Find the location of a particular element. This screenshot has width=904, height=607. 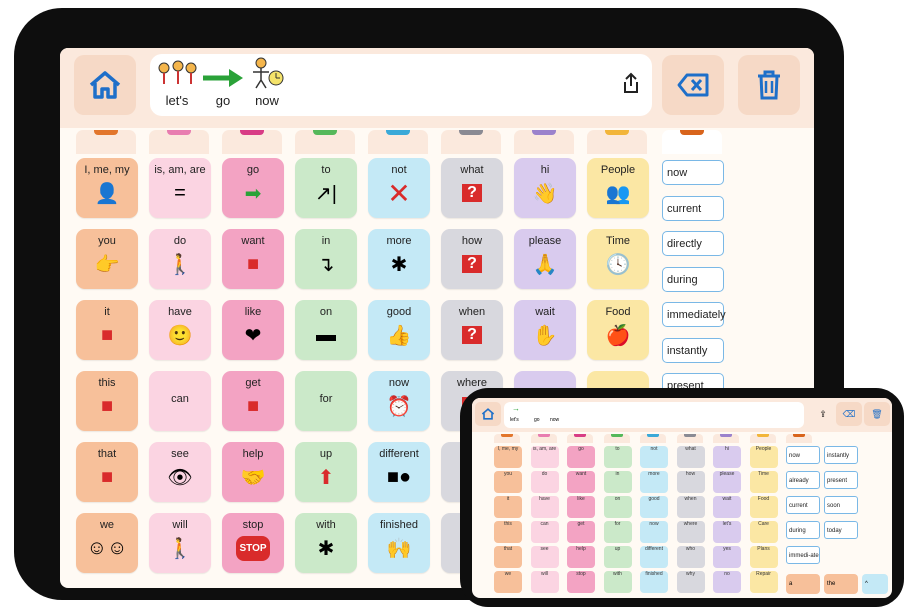

small-word-button: can is located at coordinates (544, 532).